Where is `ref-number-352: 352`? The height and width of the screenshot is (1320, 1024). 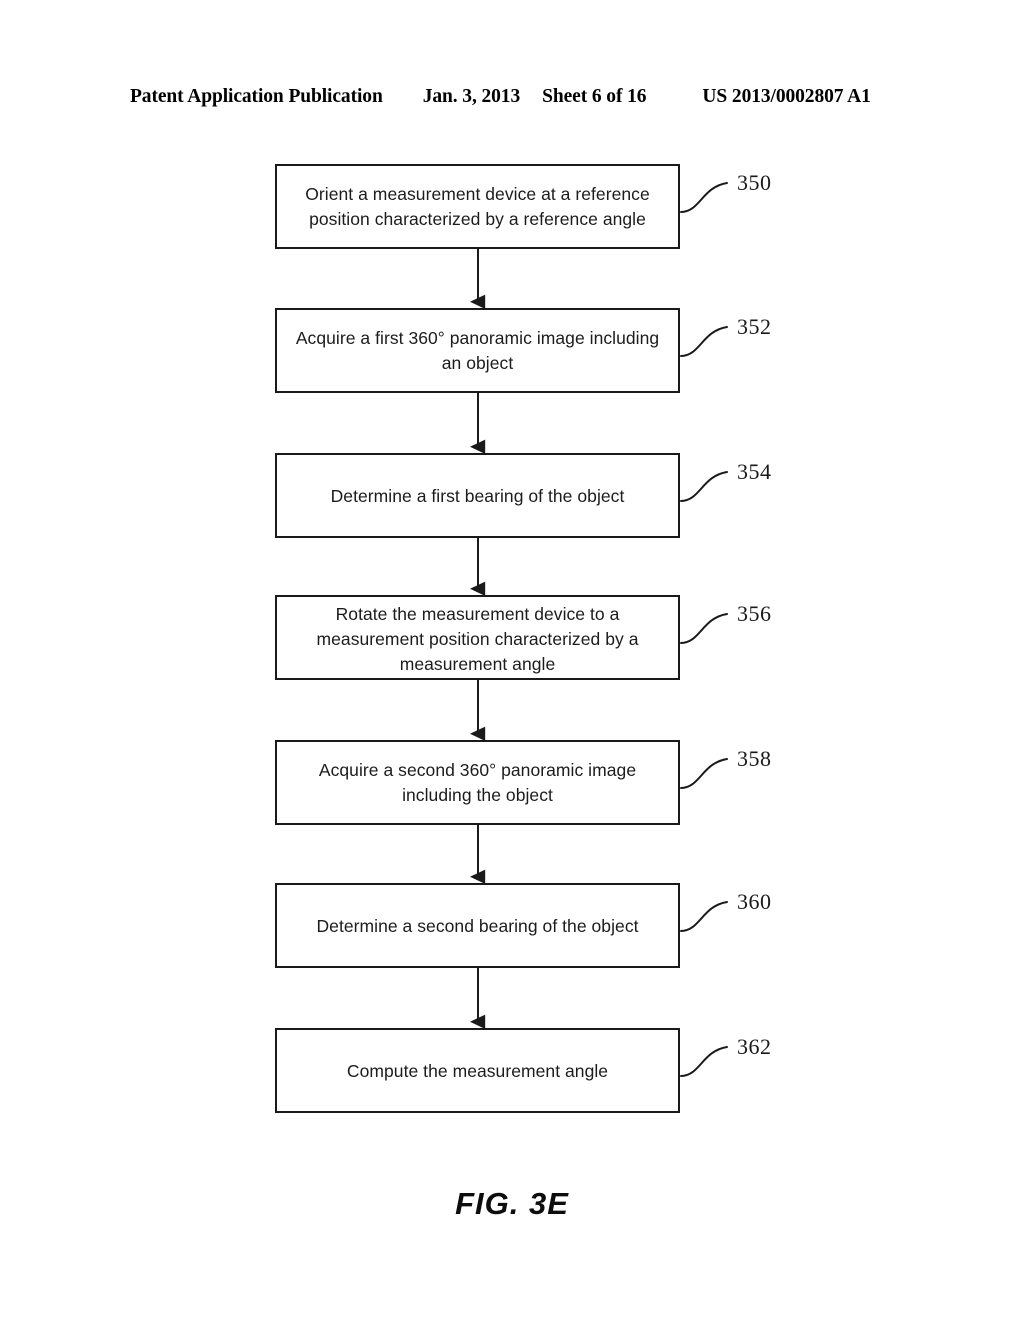 ref-number-352: 352 is located at coordinates (754, 326).